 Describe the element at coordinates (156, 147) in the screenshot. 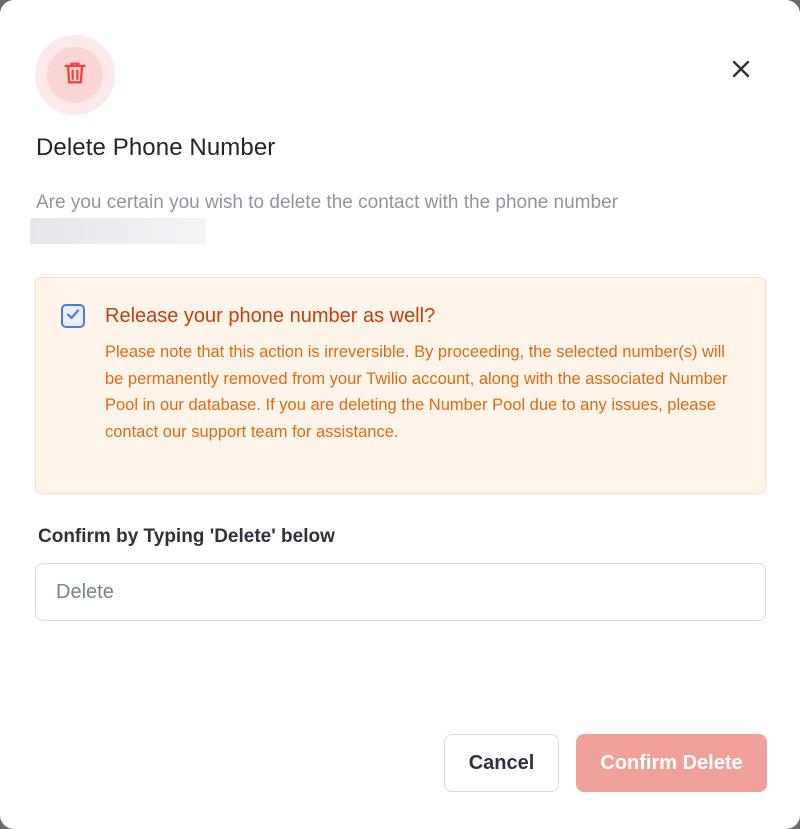

I see `dialog-title: Delete Phone Number` at that location.